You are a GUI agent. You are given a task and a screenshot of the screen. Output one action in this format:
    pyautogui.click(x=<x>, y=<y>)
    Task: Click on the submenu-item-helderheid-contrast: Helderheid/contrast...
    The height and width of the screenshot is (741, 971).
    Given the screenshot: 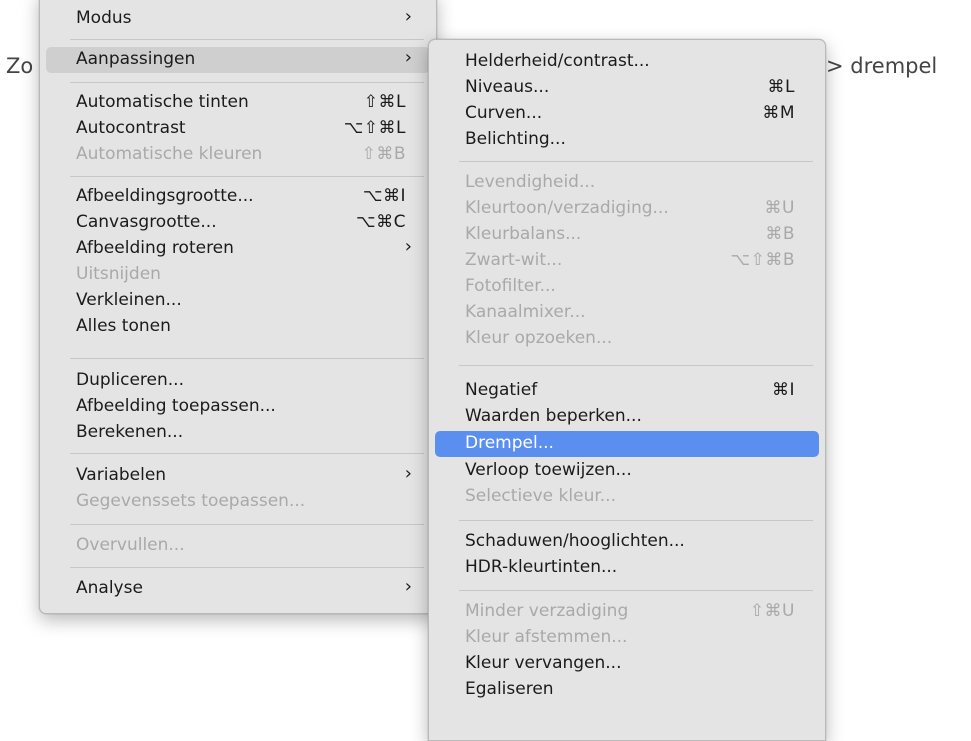 What is the action you would take?
    pyautogui.click(x=627, y=62)
    